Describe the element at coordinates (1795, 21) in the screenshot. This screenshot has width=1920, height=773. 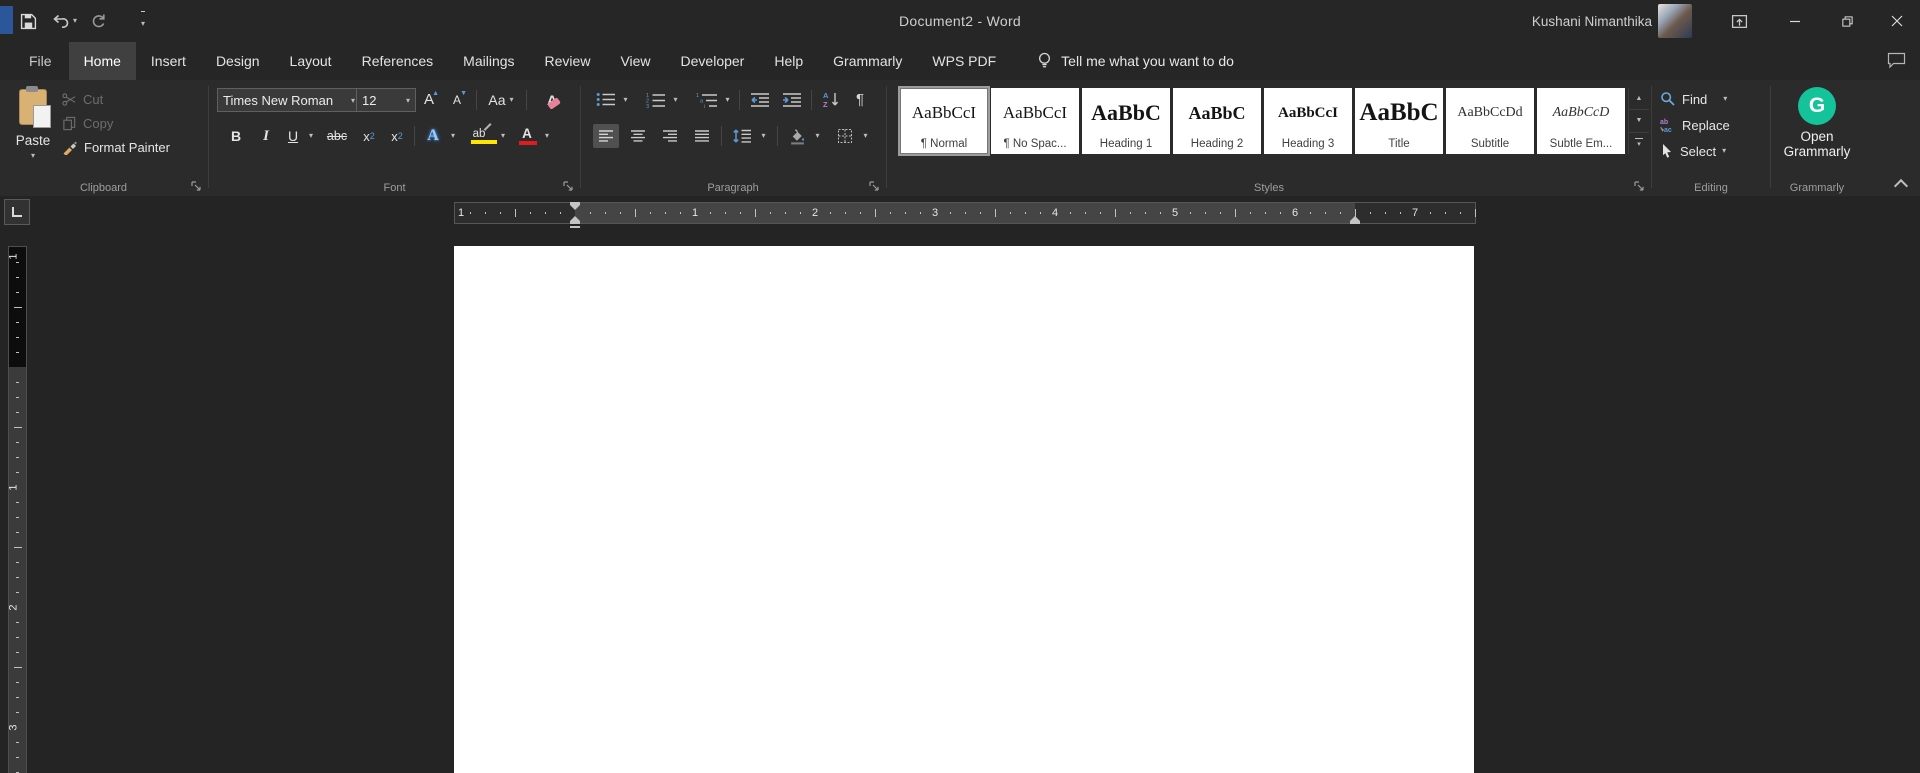
I see `minimize-button` at that location.